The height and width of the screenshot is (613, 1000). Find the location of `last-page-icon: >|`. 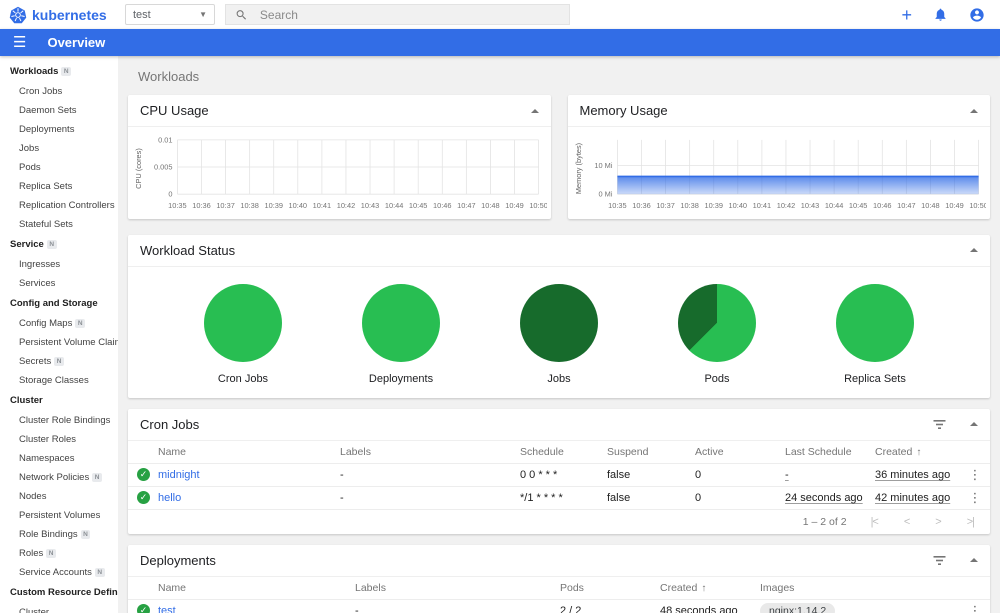

last-page-icon: >| is located at coordinates (971, 522).